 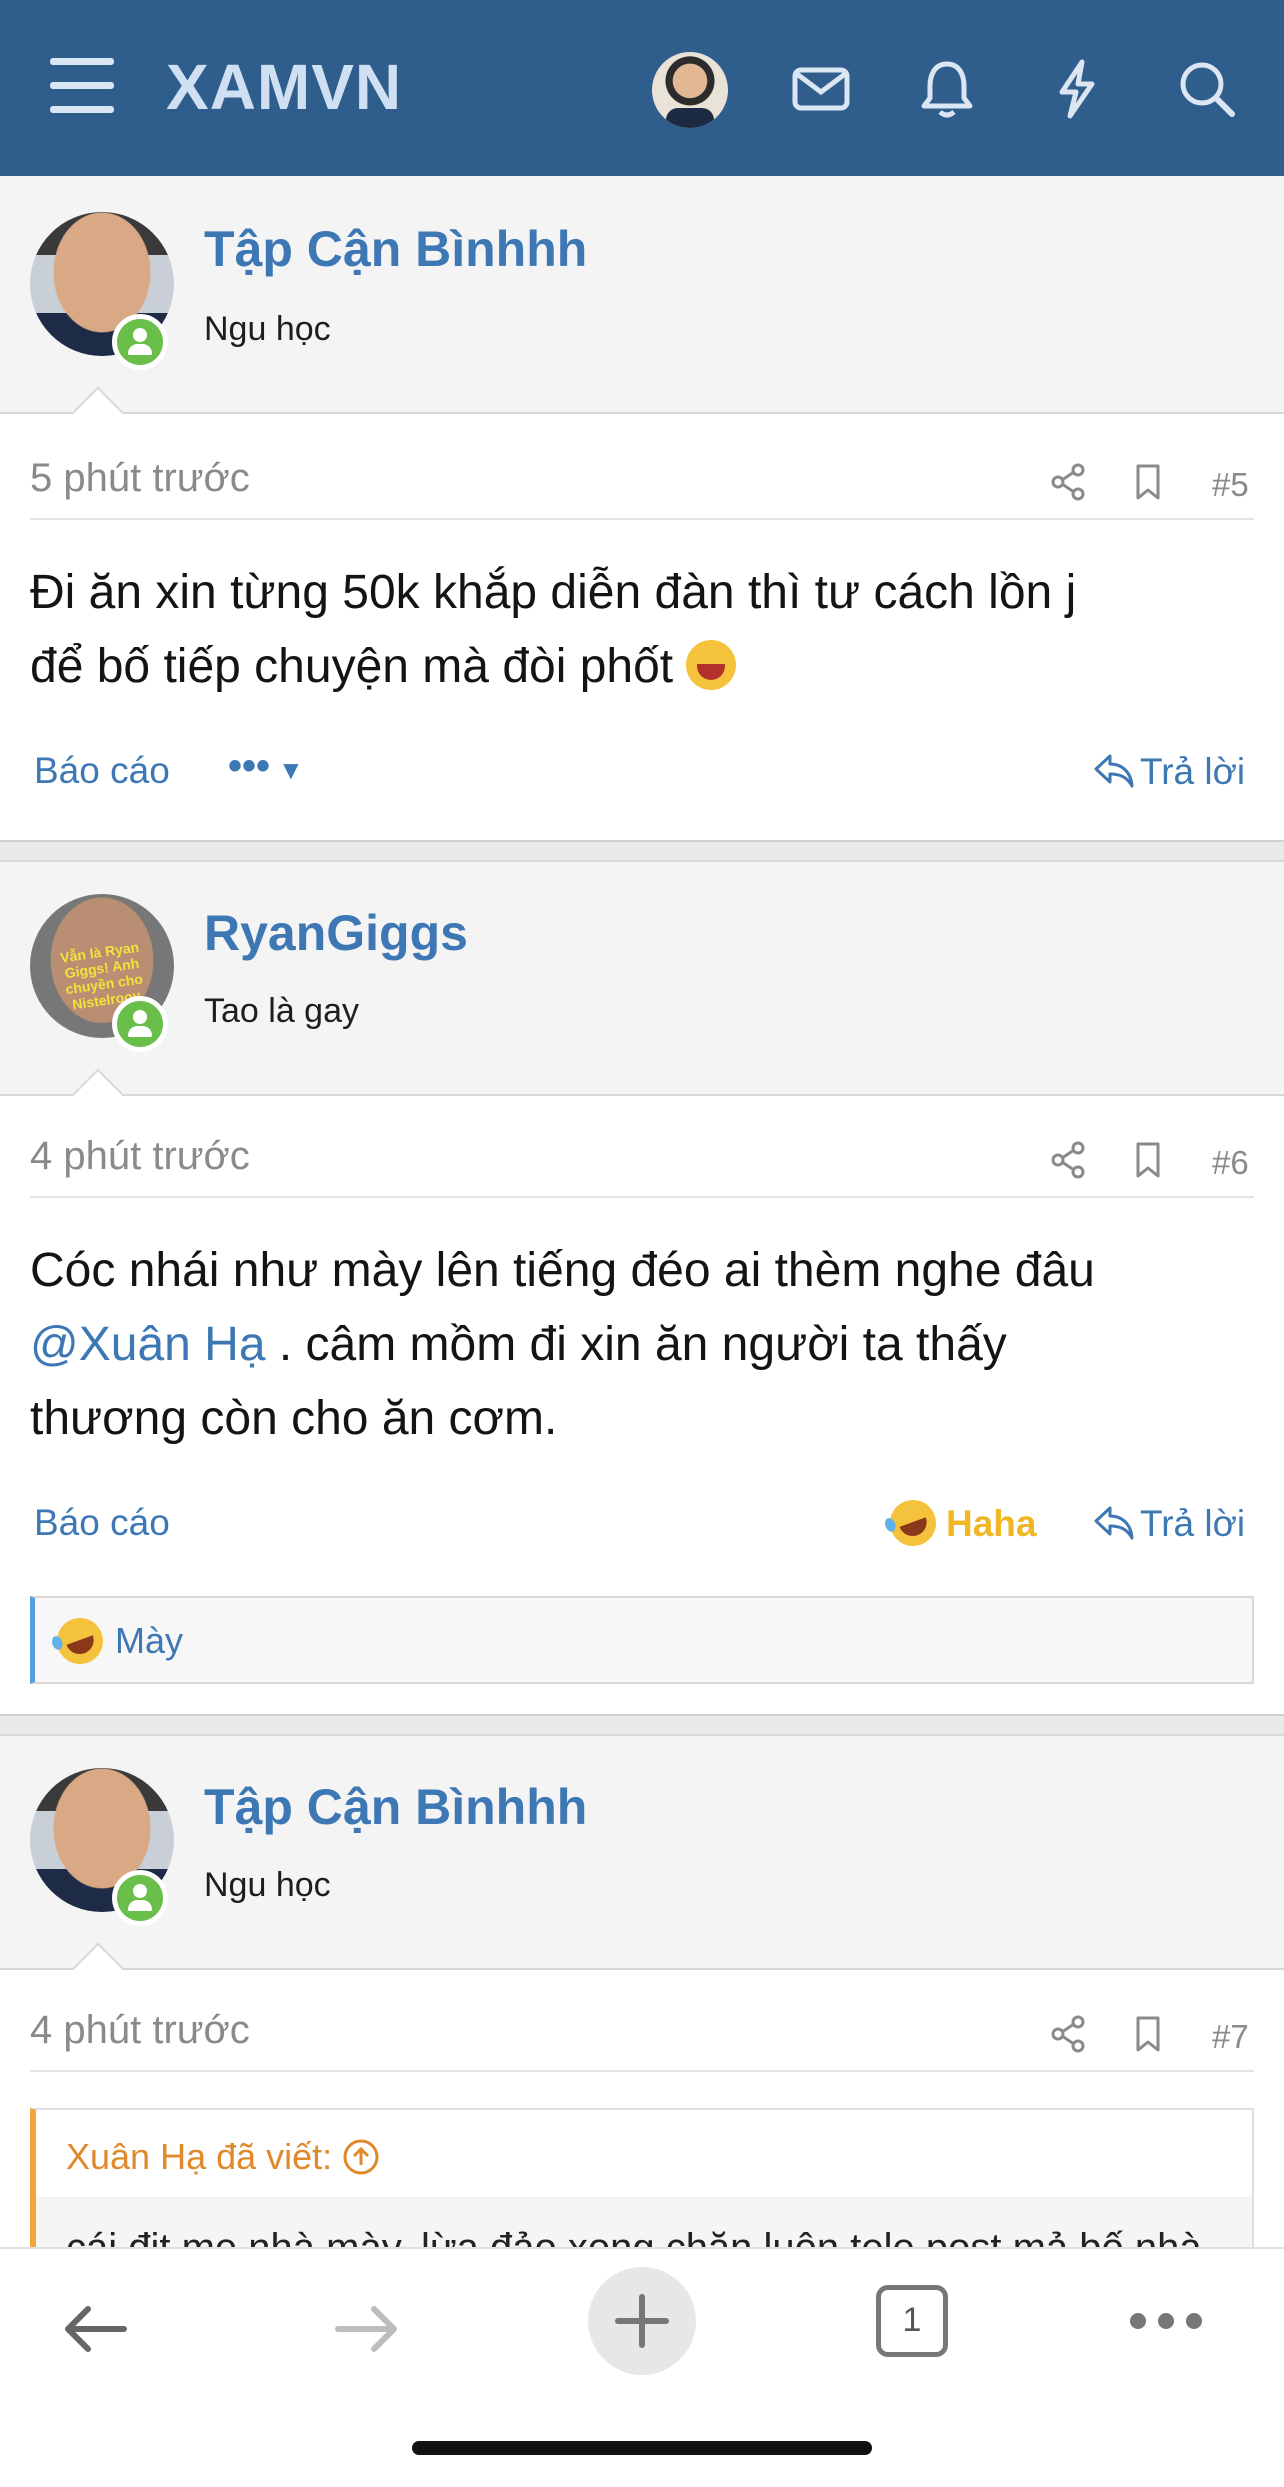 I want to click on reacted-by-link: Mày, so click(x=149, y=1641).